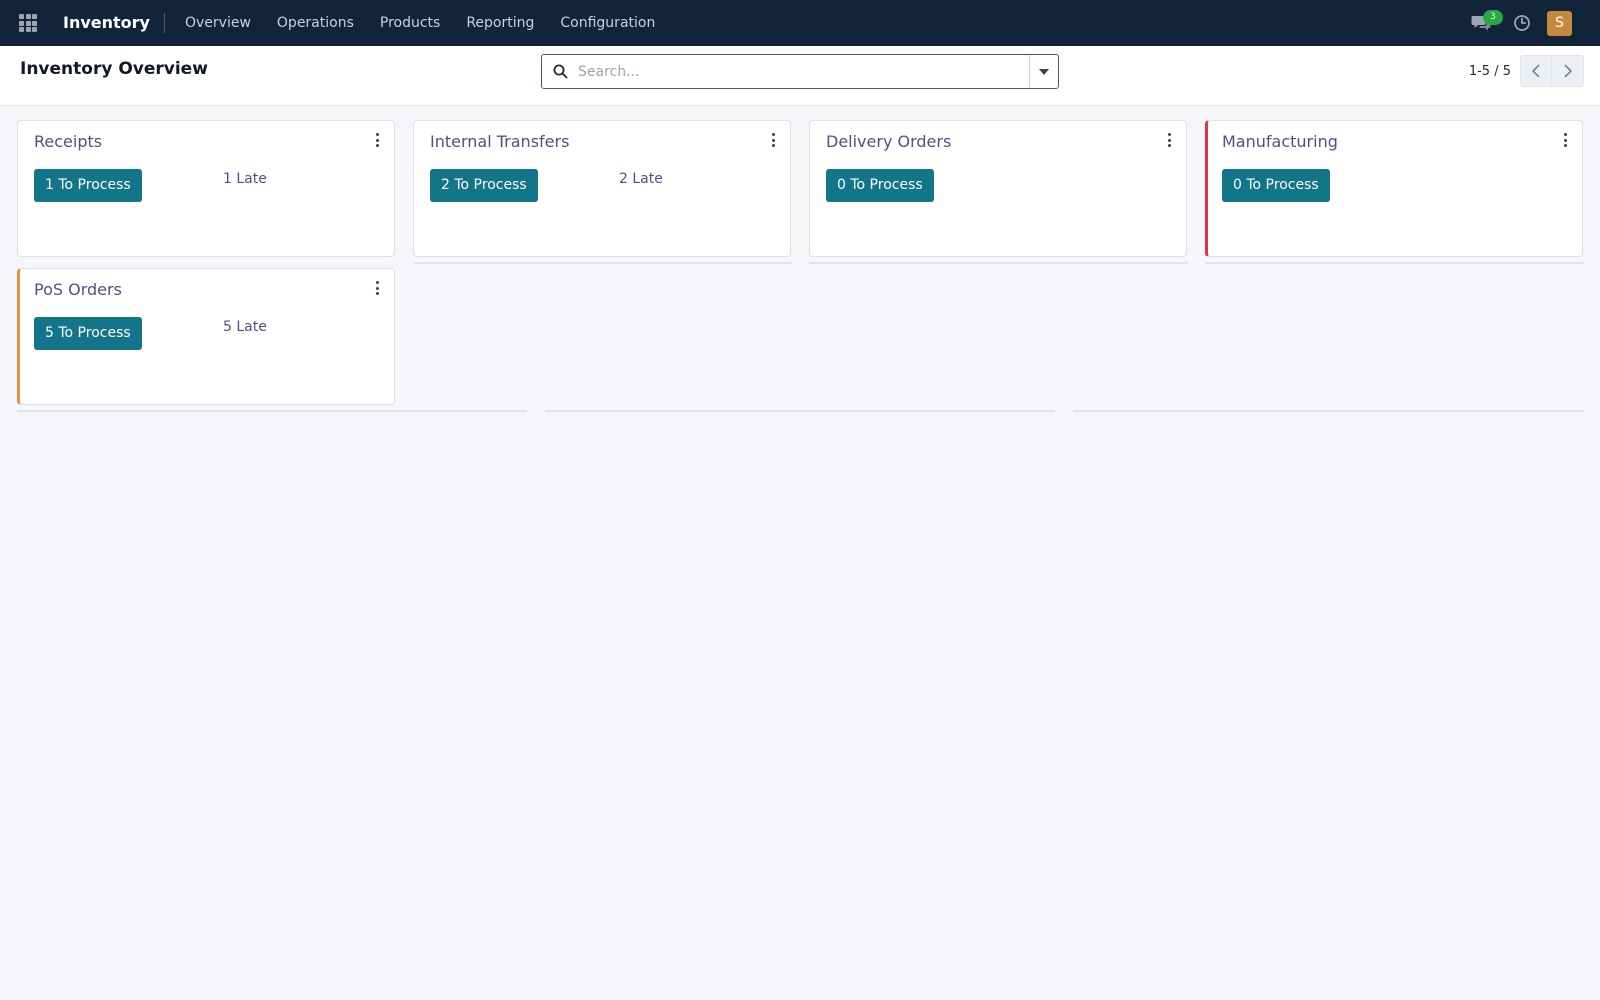 The image size is (1600, 1000). What do you see at coordinates (998, 188) in the screenshot?
I see `kanban-card-delivery-orders: Delivery Orders 0 To Process` at bounding box center [998, 188].